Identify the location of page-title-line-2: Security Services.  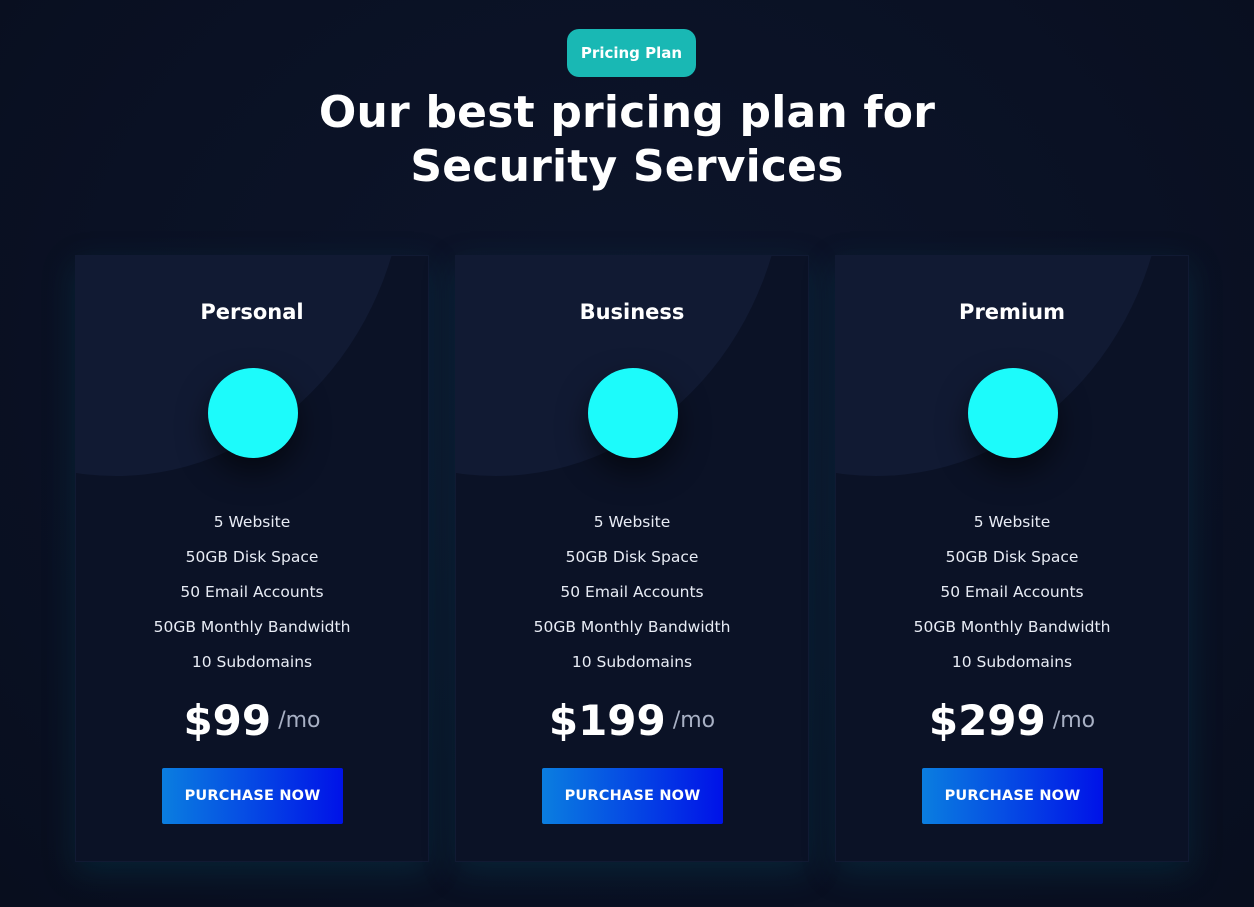
(627, 166).